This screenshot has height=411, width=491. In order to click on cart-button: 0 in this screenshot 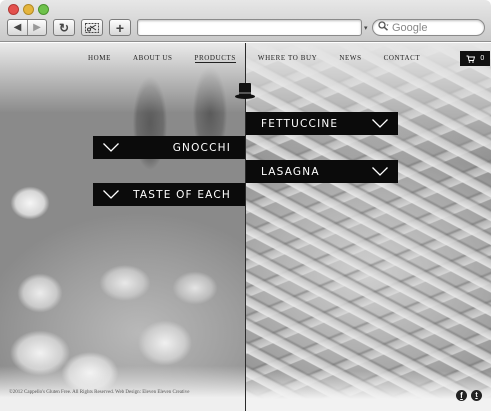, I will do `click(475, 58)`.